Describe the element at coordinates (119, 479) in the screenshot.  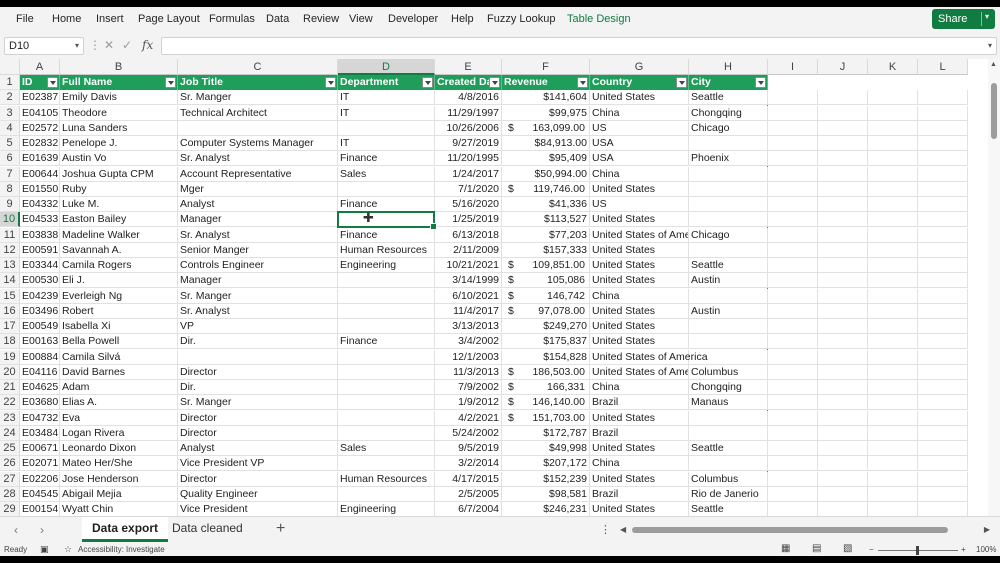
I see `cell-b27: Jose Henderson` at that location.